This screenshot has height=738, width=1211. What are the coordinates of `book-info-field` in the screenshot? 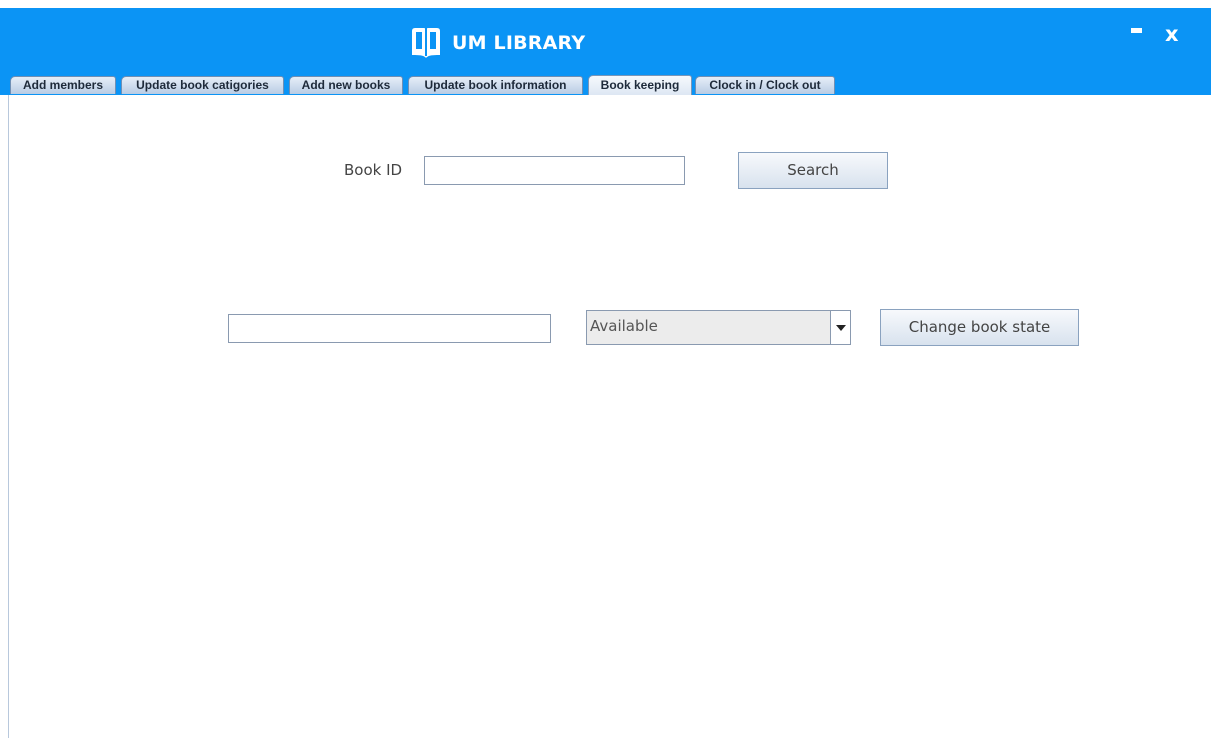 It's located at (389, 328).